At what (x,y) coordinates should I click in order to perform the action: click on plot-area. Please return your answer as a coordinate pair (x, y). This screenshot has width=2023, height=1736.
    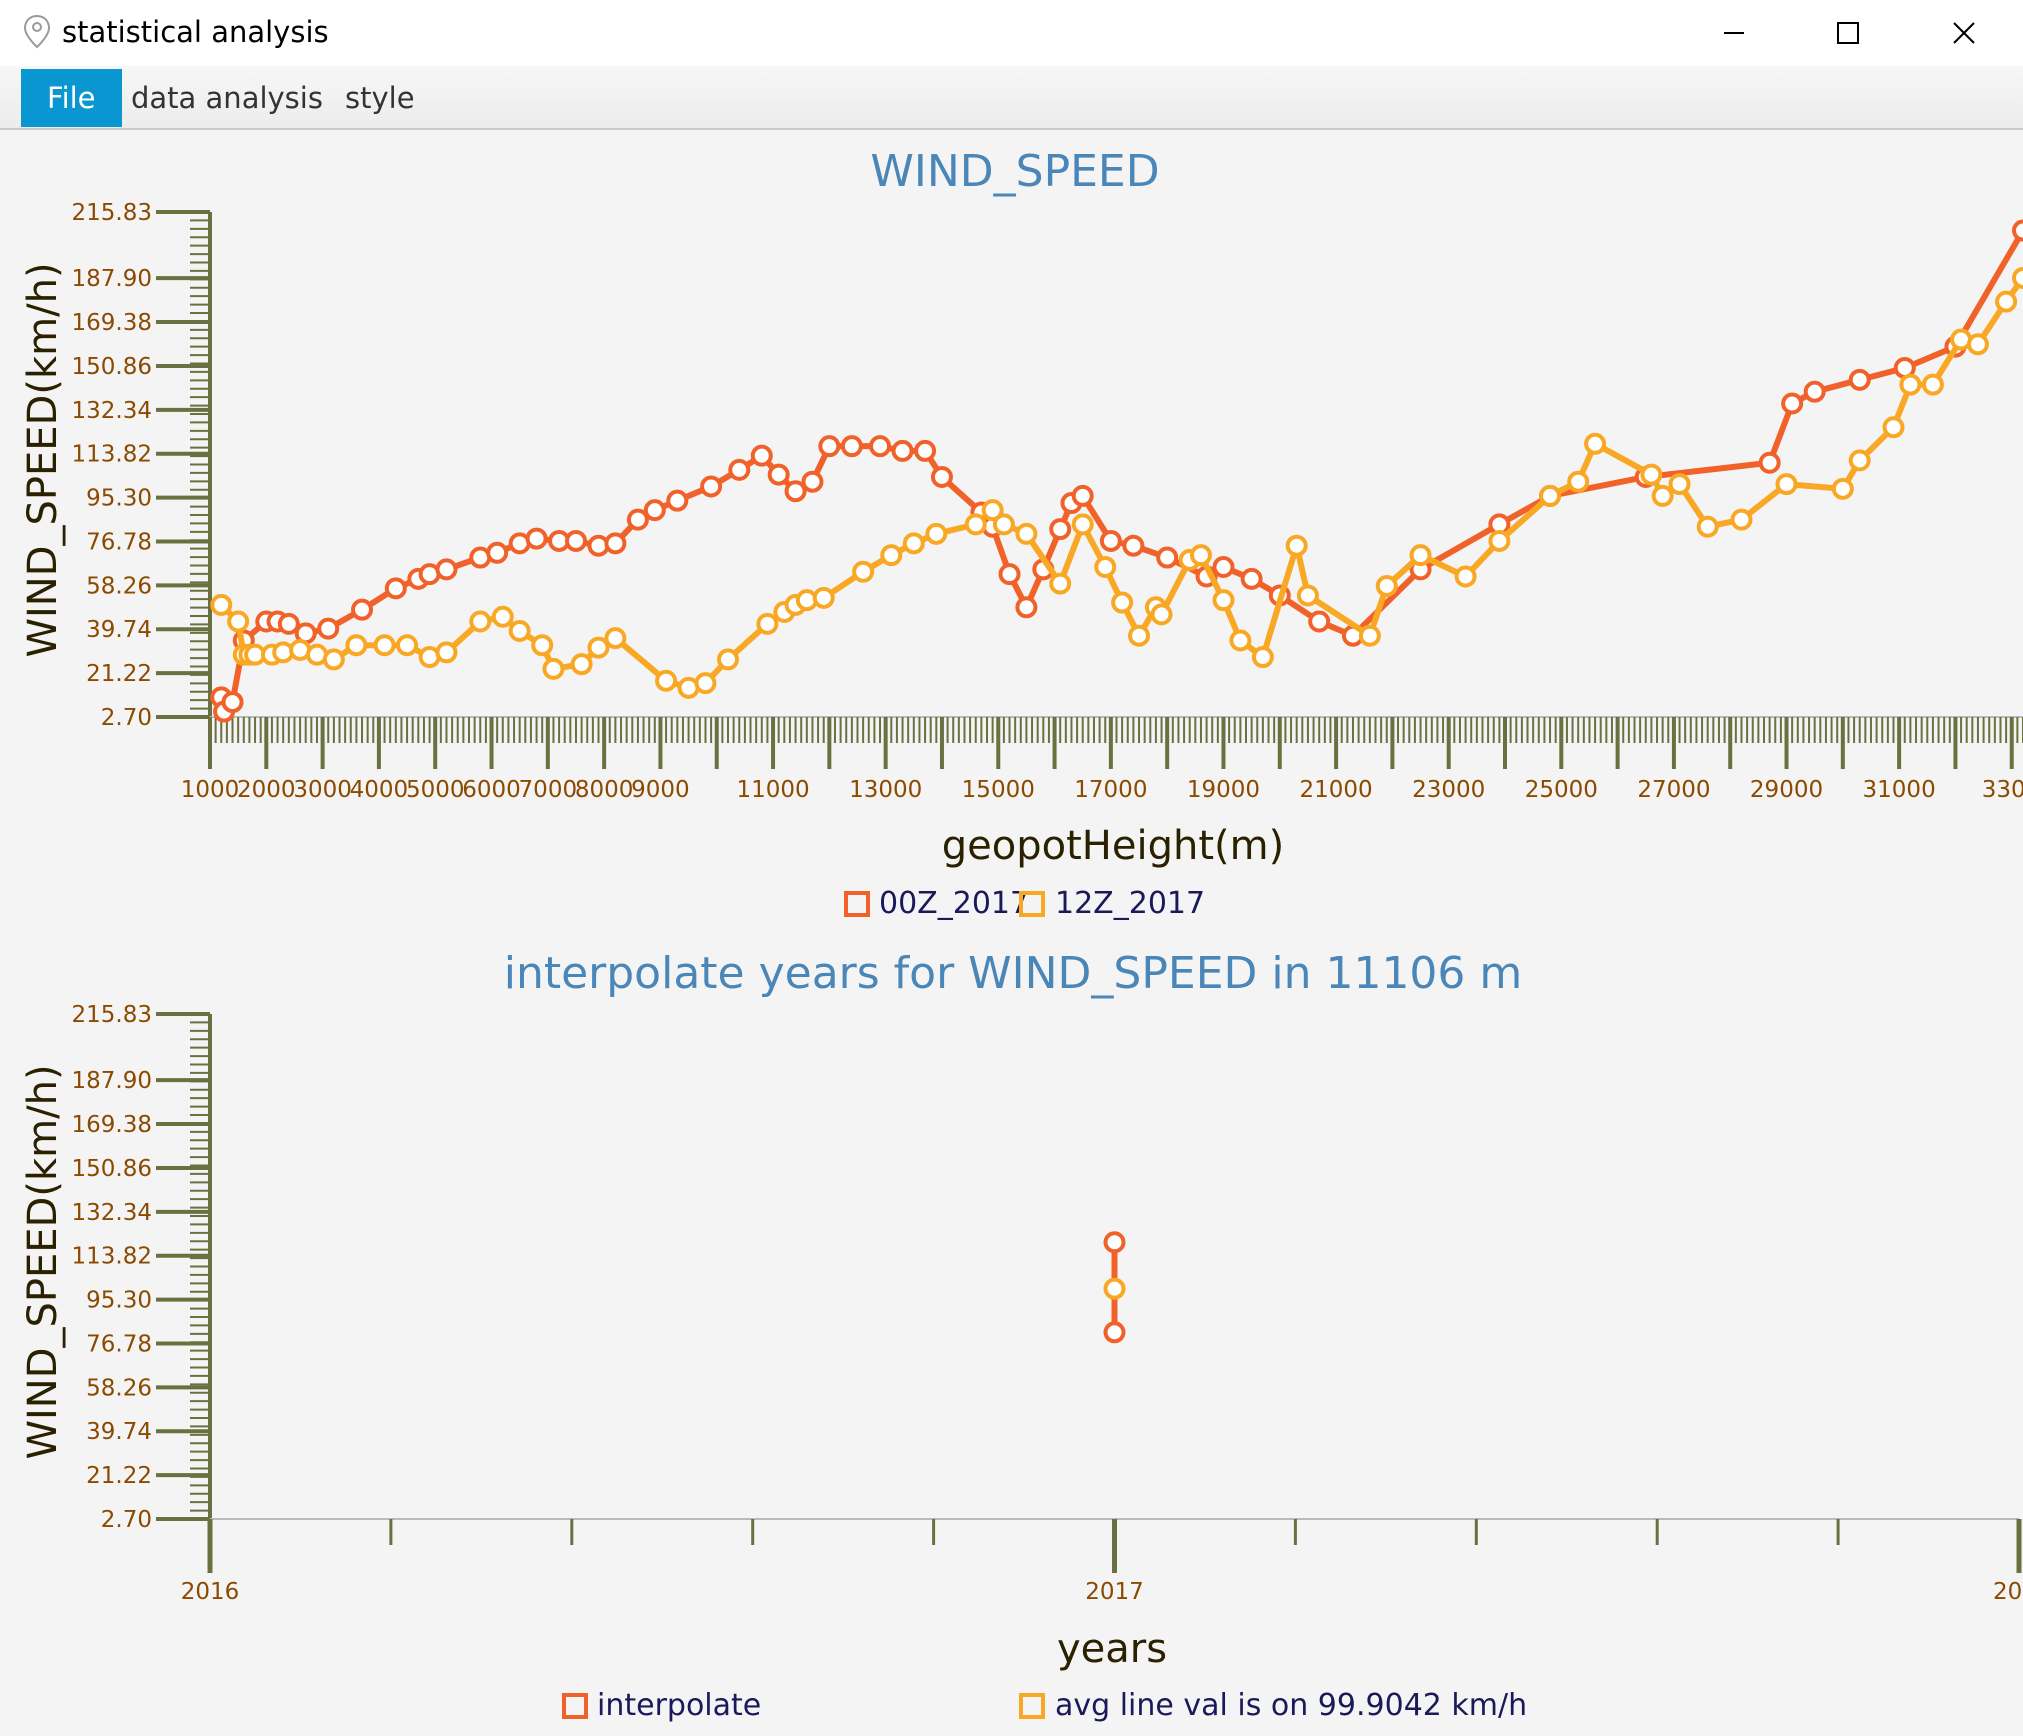
    Looking at the image, I should click on (1114, 1287).